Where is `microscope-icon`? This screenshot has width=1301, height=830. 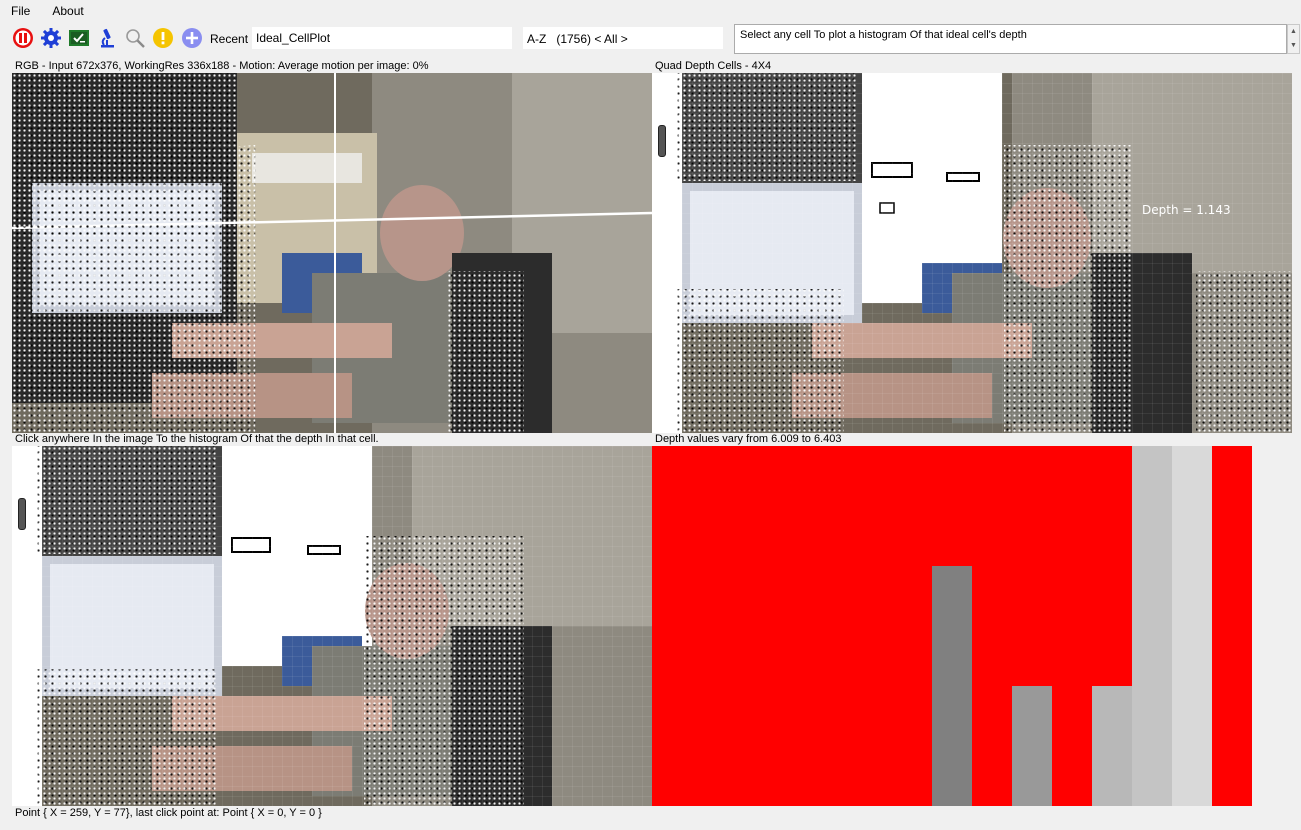 microscope-icon is located at coordinates (107, 38).